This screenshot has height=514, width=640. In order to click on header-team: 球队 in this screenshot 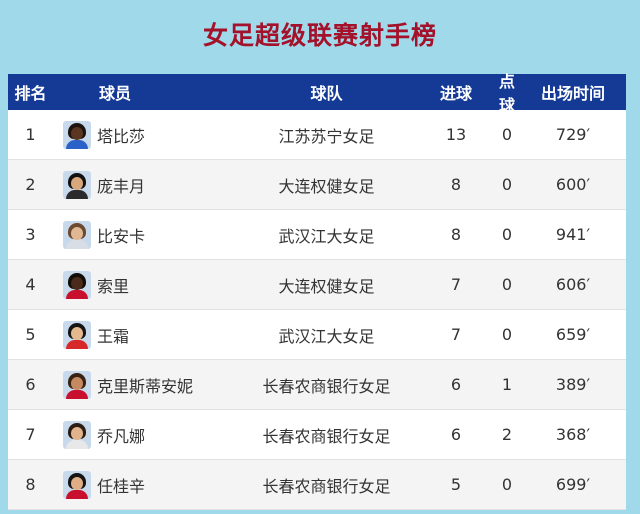, I will do `click(326, 93)`.